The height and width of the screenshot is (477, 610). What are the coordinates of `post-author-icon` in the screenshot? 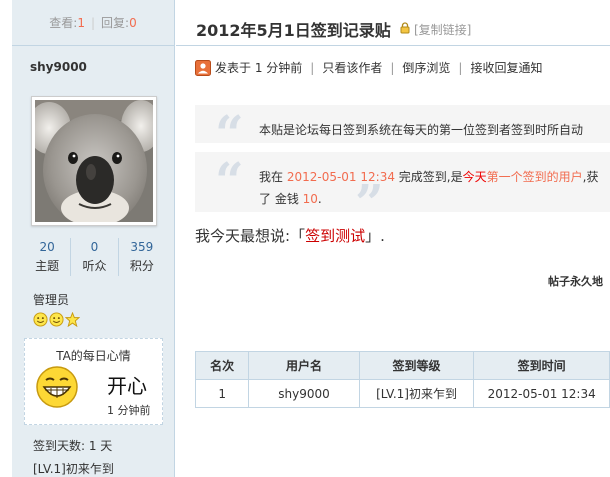 It's located at (203, 67).